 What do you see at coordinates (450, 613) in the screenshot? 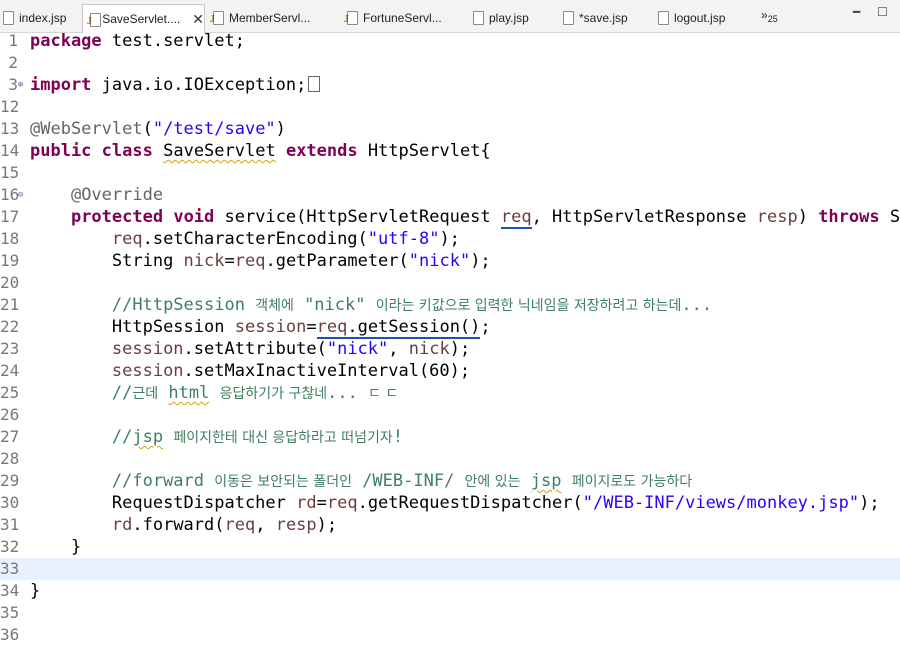
I see `code-line: 35` at bounding box center [450, 613].